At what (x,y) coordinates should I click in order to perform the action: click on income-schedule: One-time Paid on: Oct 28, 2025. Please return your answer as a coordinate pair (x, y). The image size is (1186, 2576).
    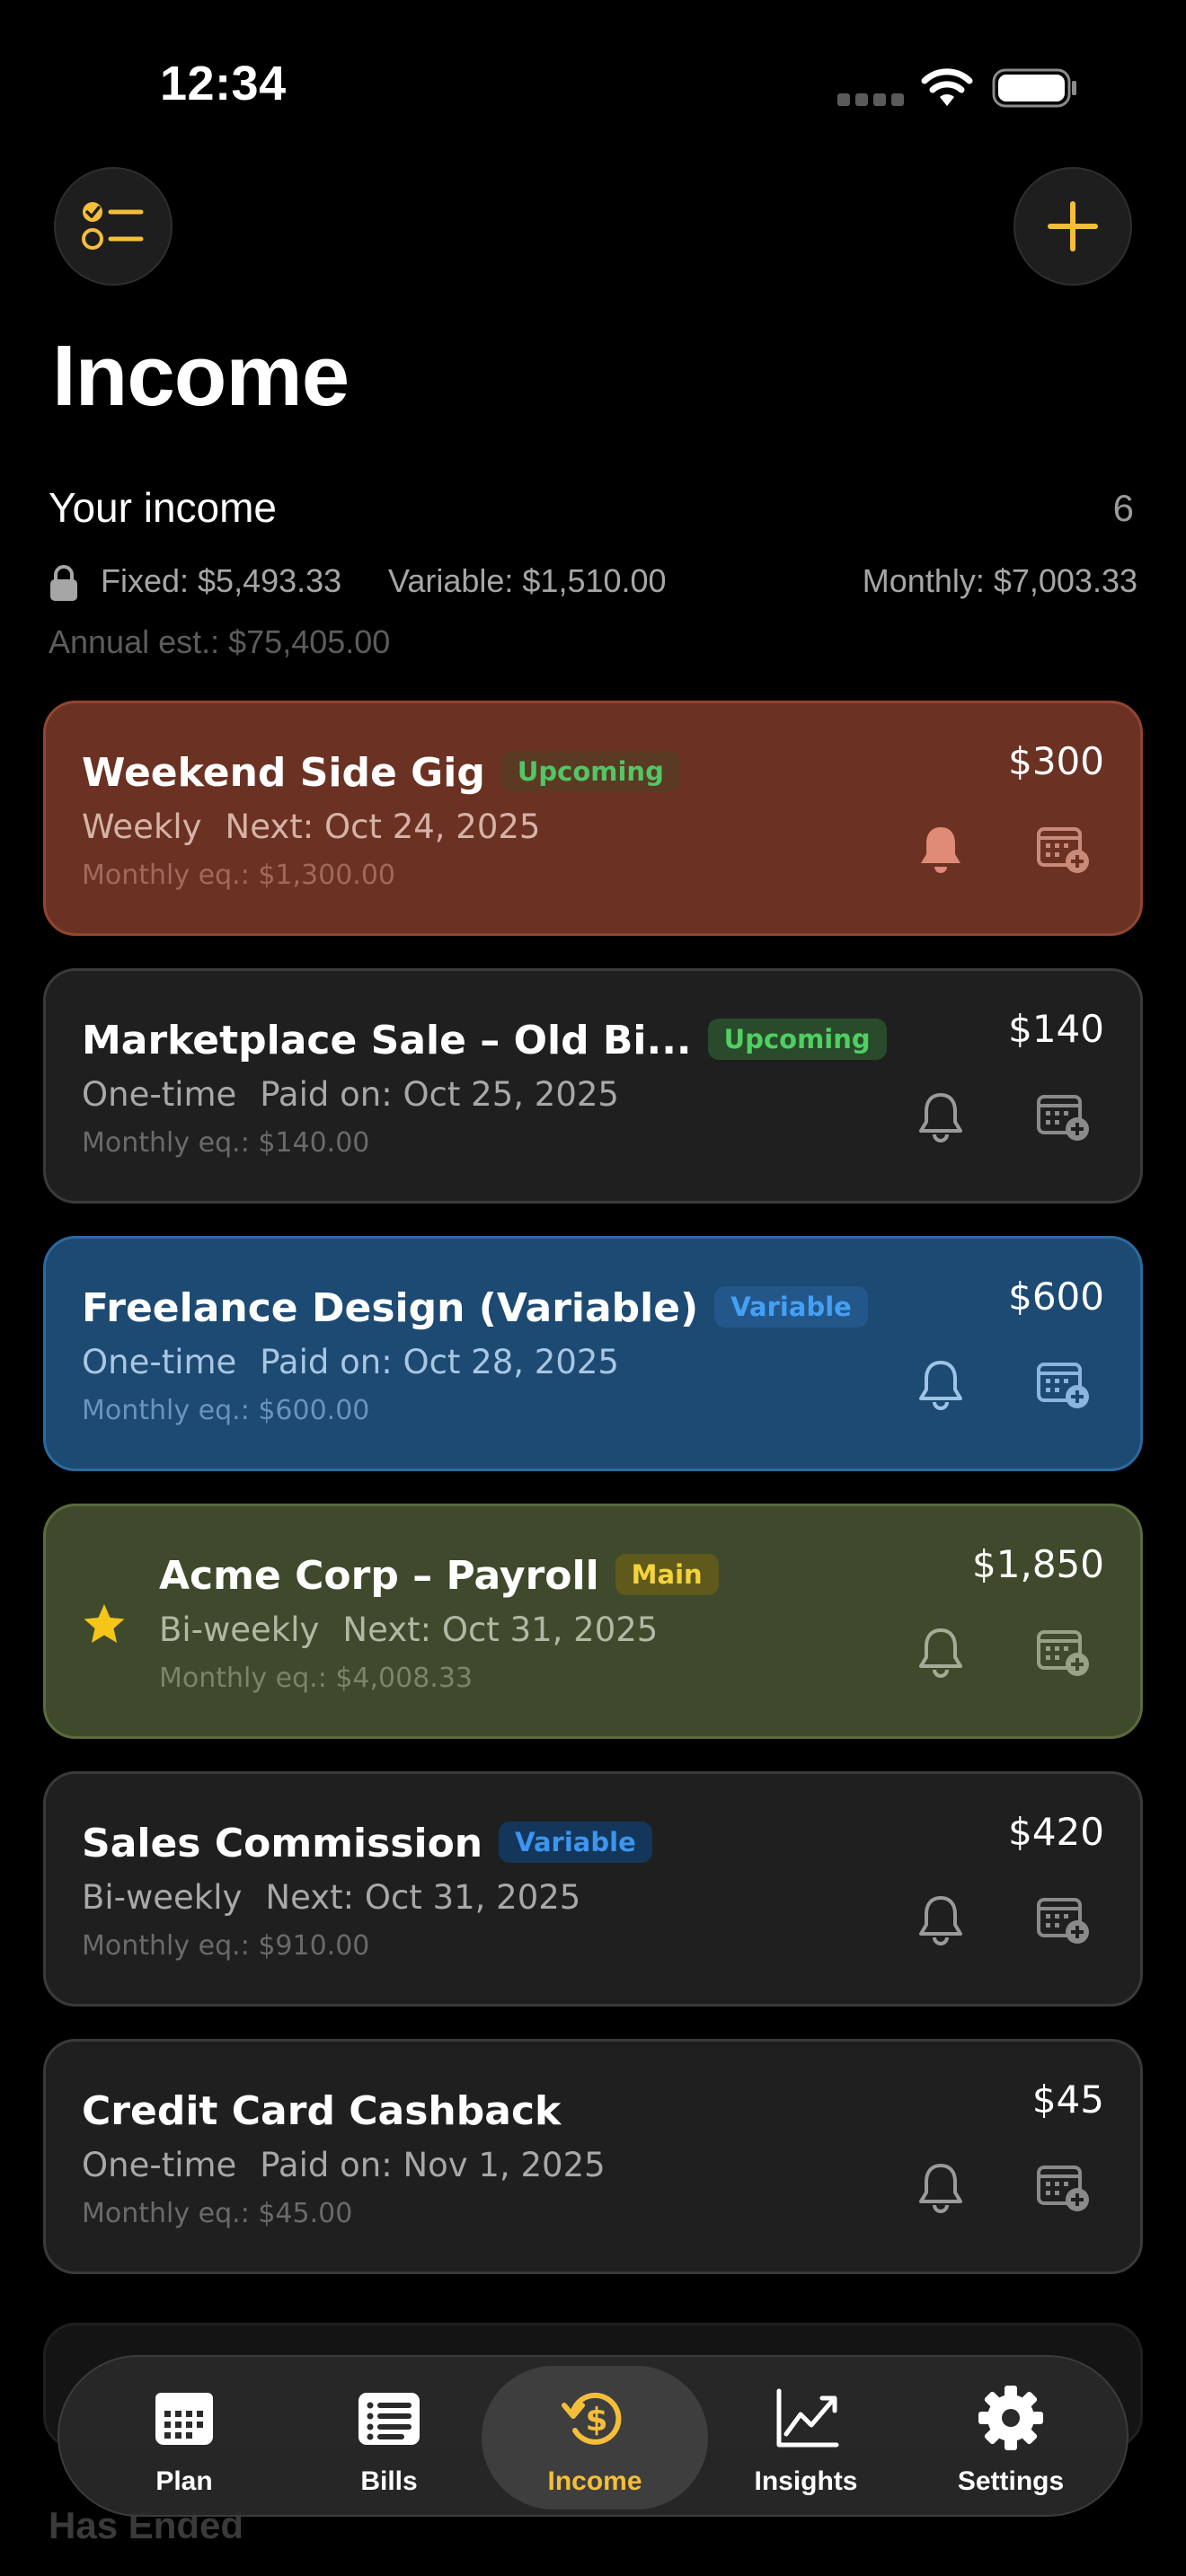
    Looking at the image, I should click on (350, 1362).